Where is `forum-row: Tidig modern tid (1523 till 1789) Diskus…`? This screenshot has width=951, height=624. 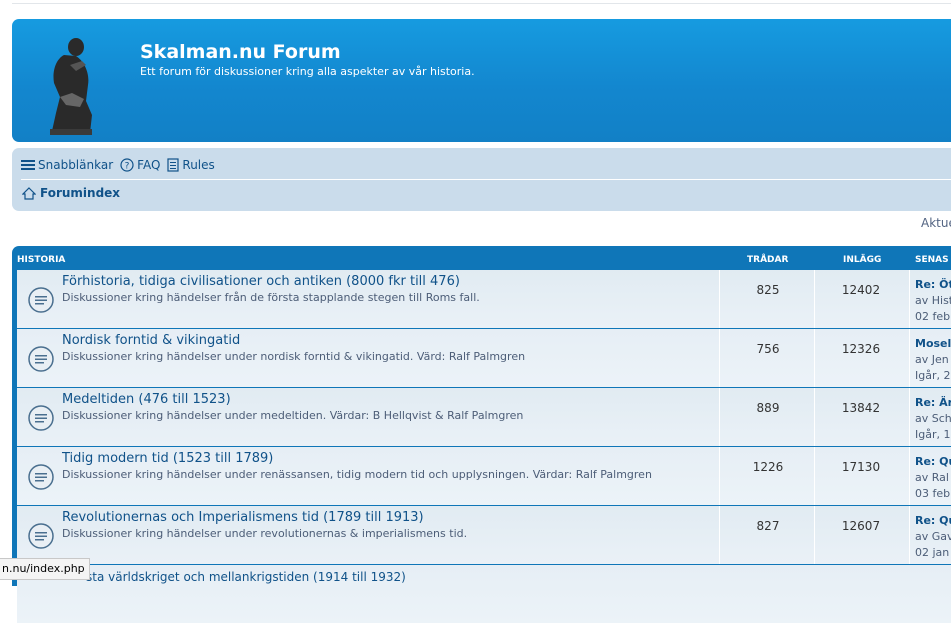 forum-row: Tidig modern tid (1523 till 1789) Diskus… is located at coordinates (484, 476).